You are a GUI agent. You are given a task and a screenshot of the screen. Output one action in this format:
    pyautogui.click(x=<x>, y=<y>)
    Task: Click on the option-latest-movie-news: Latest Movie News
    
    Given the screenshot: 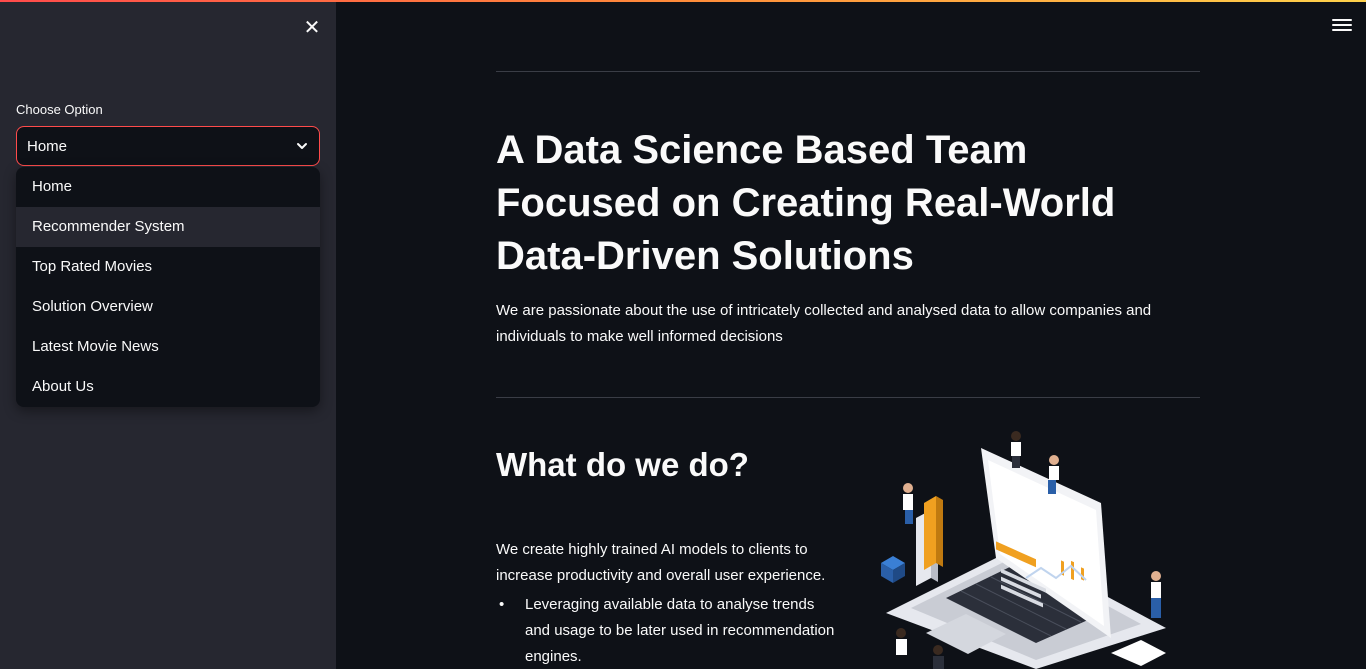 What is the action you would take?
    pyautogui.click(x=168, y=347)
    